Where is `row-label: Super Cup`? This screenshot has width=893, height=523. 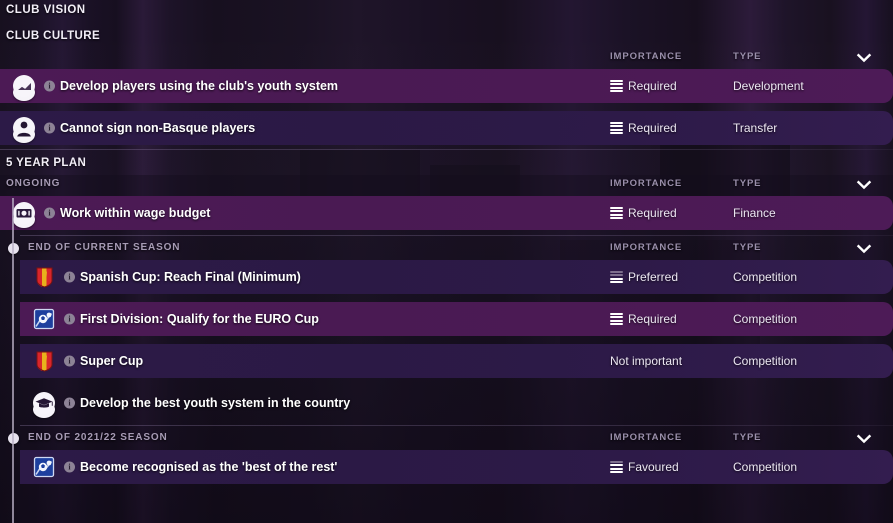 row-label: Super Cup is located at coordinates (112, 361).